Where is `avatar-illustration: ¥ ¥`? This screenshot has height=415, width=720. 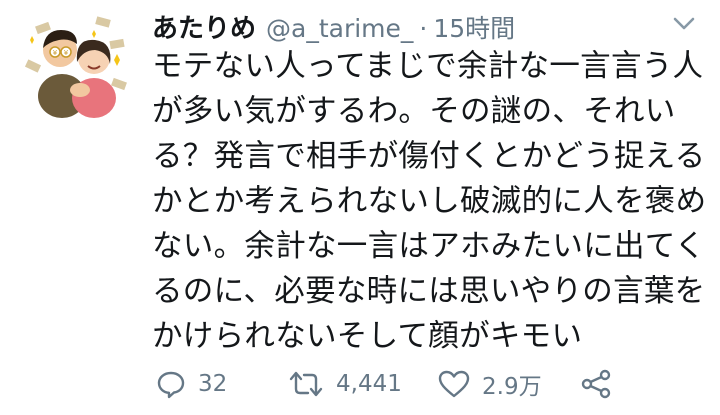
avatar-illustration: ¥ ¥ is located at coordinates (76, 64).